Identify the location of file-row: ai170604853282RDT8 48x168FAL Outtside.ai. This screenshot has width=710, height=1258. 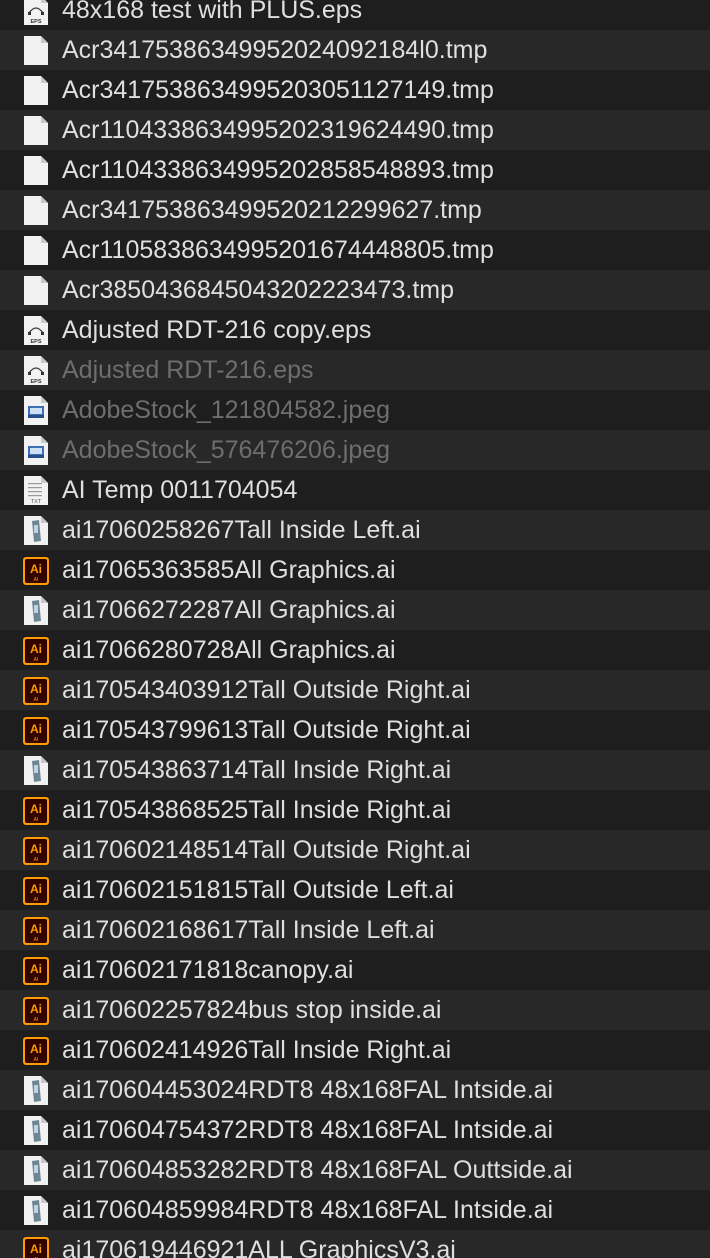
(355, 1170).